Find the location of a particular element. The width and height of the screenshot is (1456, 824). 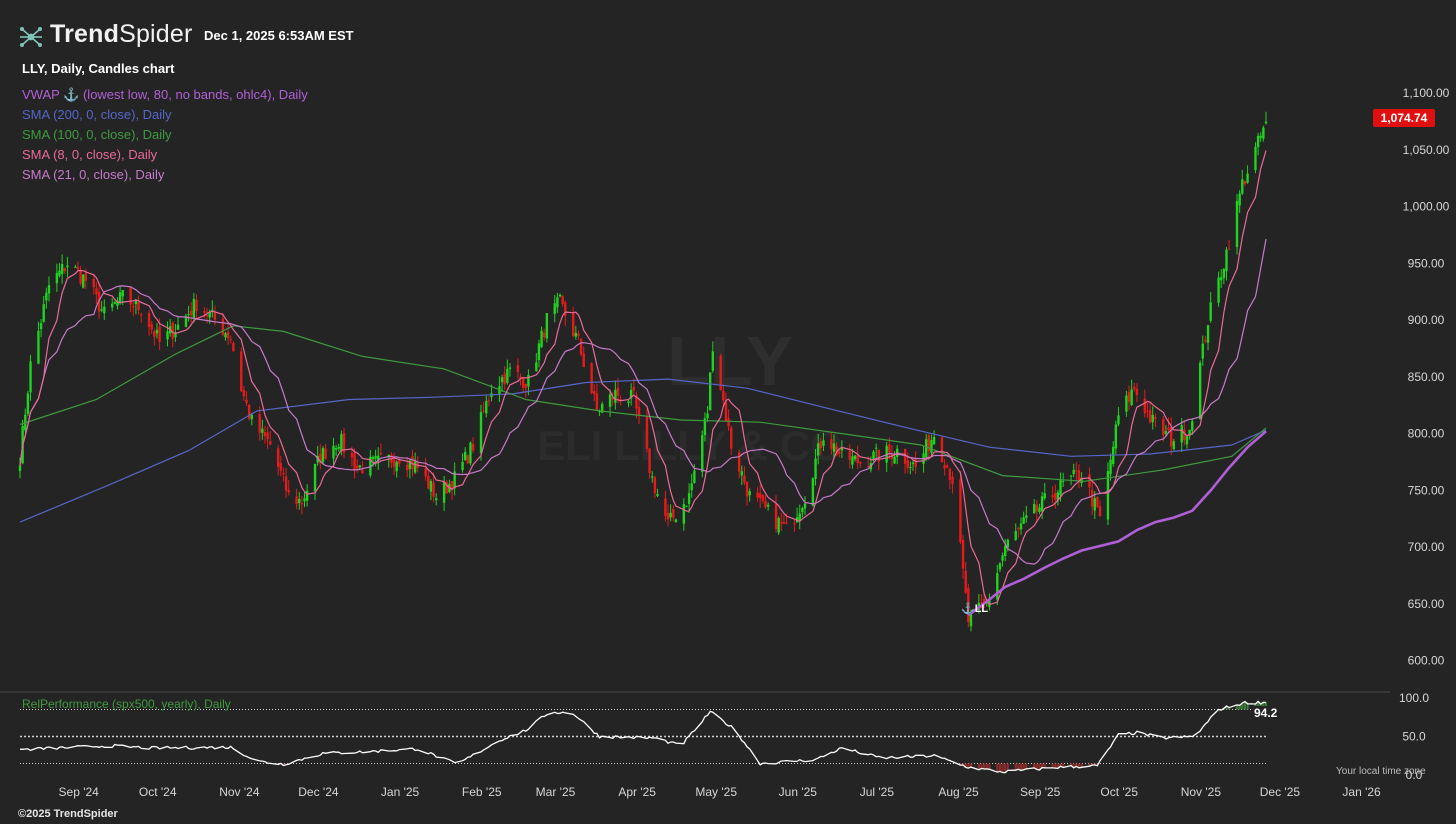

lower-panel-label: RelPerformance (spx500, yearly), Daily is located at coordinates (126, 704).